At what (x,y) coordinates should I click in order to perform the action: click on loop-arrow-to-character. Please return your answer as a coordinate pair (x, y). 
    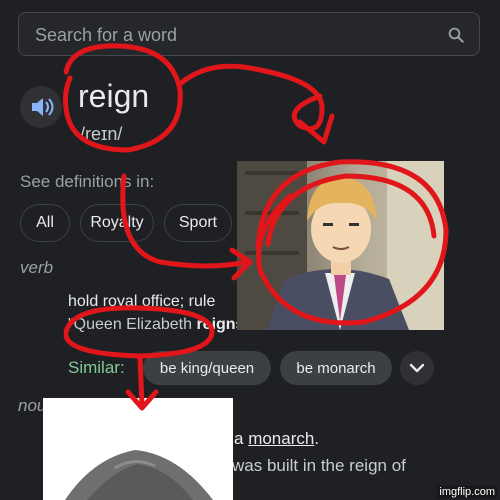
    Looking at the image, I should click on (251, 97).